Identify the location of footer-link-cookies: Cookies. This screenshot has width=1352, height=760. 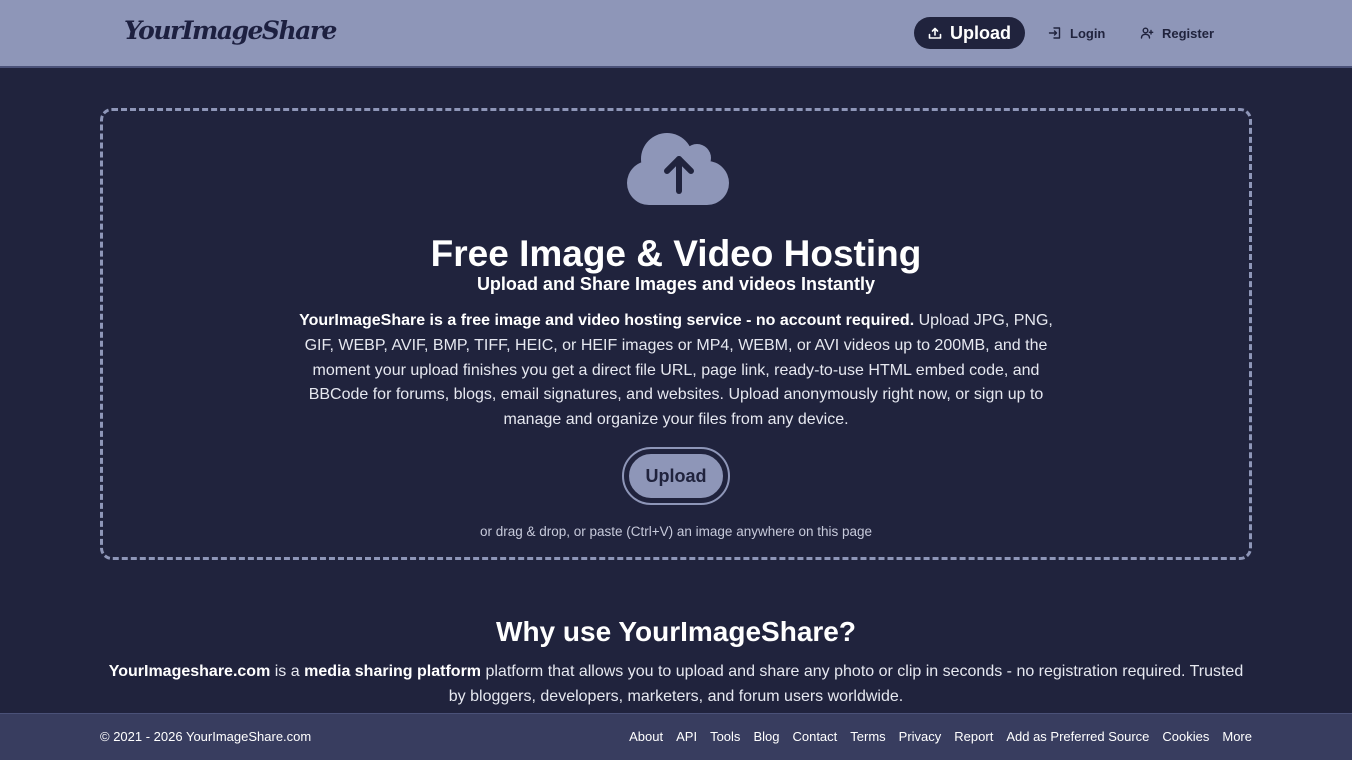
(1185, 736).